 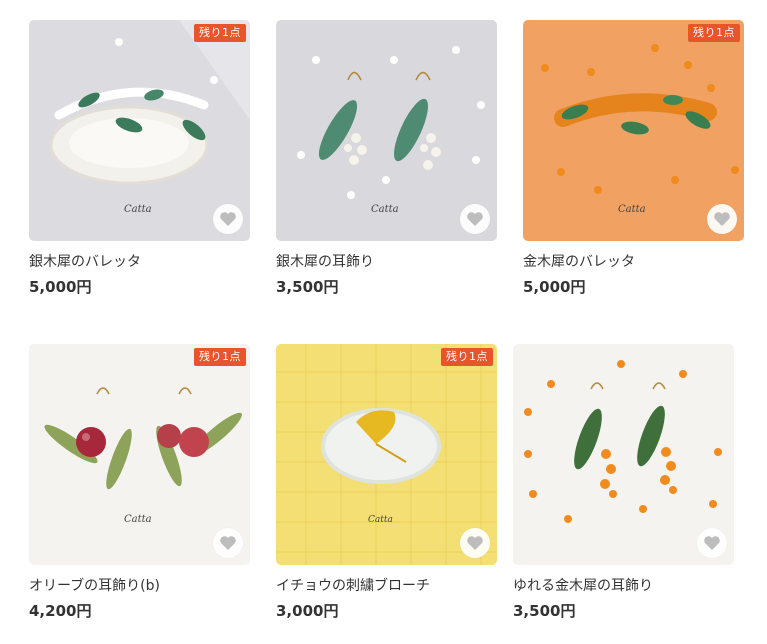 What do you see at coordinates (386, 262) in the screenshot?
I see `product-title: 銀木犀の耳飾り` at bounding box center [386, 262].